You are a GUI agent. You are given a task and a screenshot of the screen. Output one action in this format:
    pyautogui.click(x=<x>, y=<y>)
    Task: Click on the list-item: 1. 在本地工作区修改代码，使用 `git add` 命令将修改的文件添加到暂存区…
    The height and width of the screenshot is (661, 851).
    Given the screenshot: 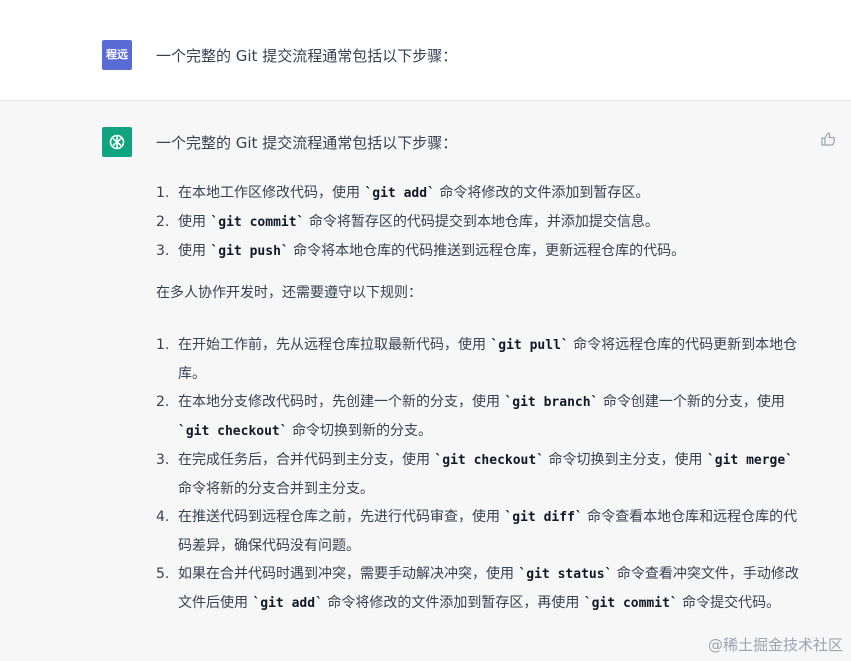 What is the action you would take?
    pyautogui.click(x=481, y=193)
    